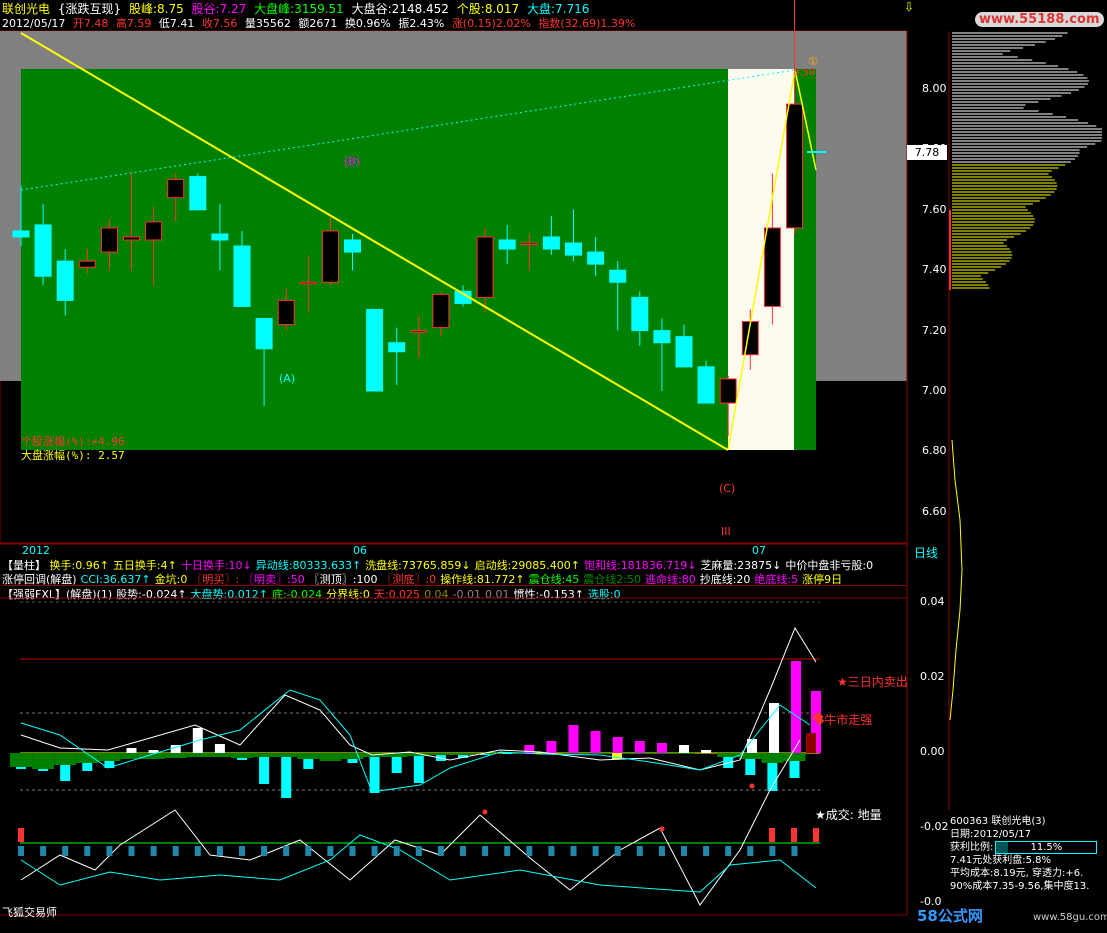  I want to click on info-row3-item: 0.04, so click(436, 594).